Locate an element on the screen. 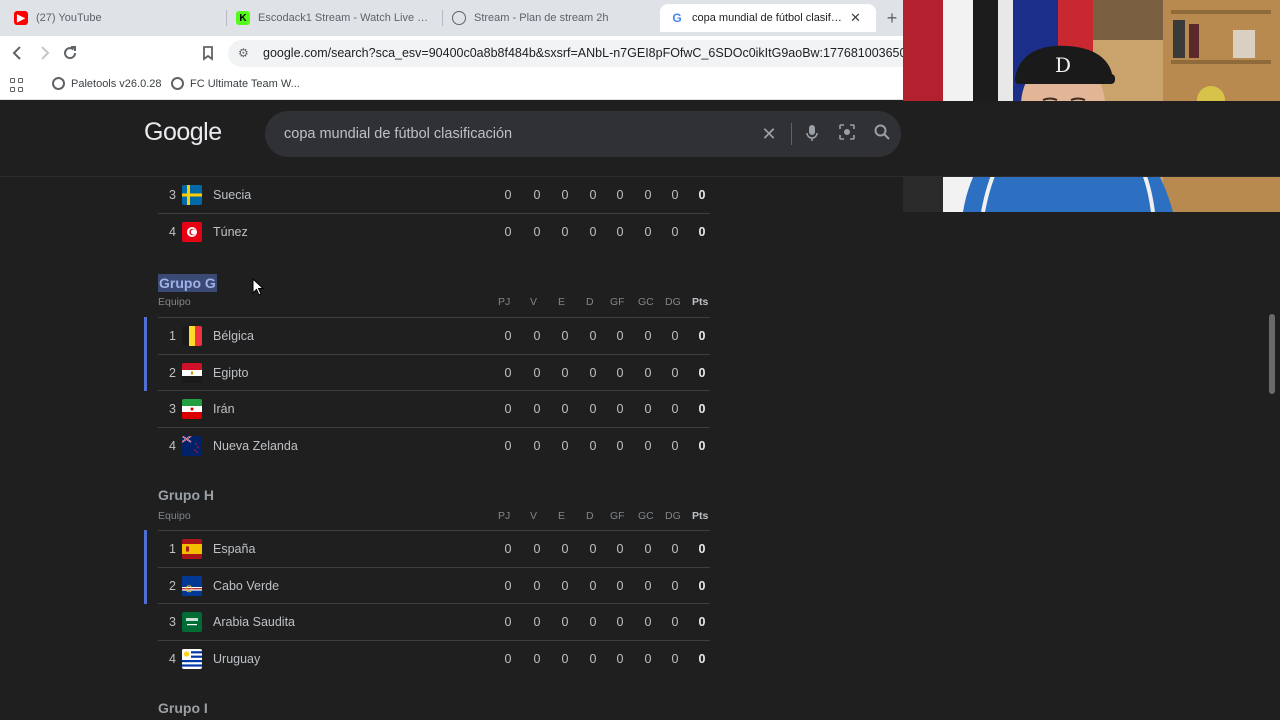  lens-icon is located at coordinates (847, 134).